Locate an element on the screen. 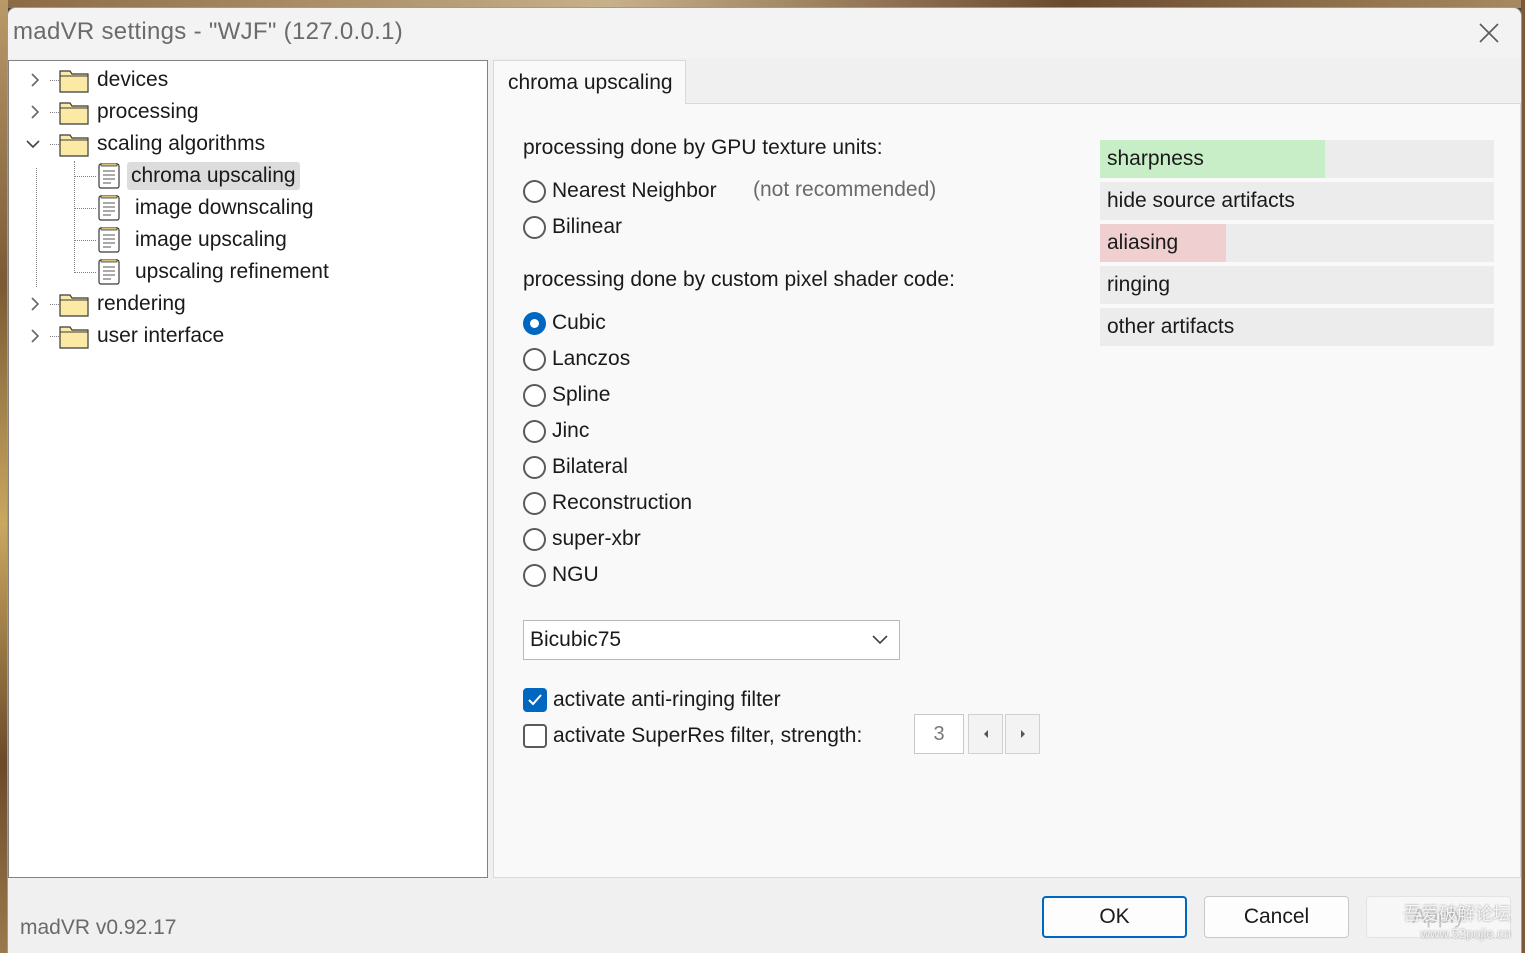  tab-label: chroma upscaling is located at coordinates (590, 82).